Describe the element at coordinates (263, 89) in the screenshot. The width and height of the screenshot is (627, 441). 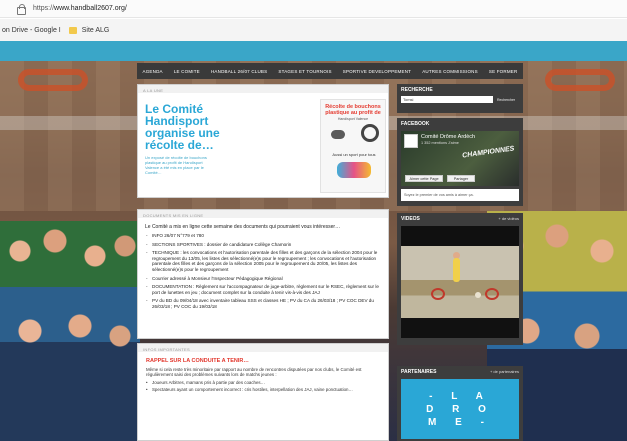
I see `feature-header: A LA UNE` at that location.